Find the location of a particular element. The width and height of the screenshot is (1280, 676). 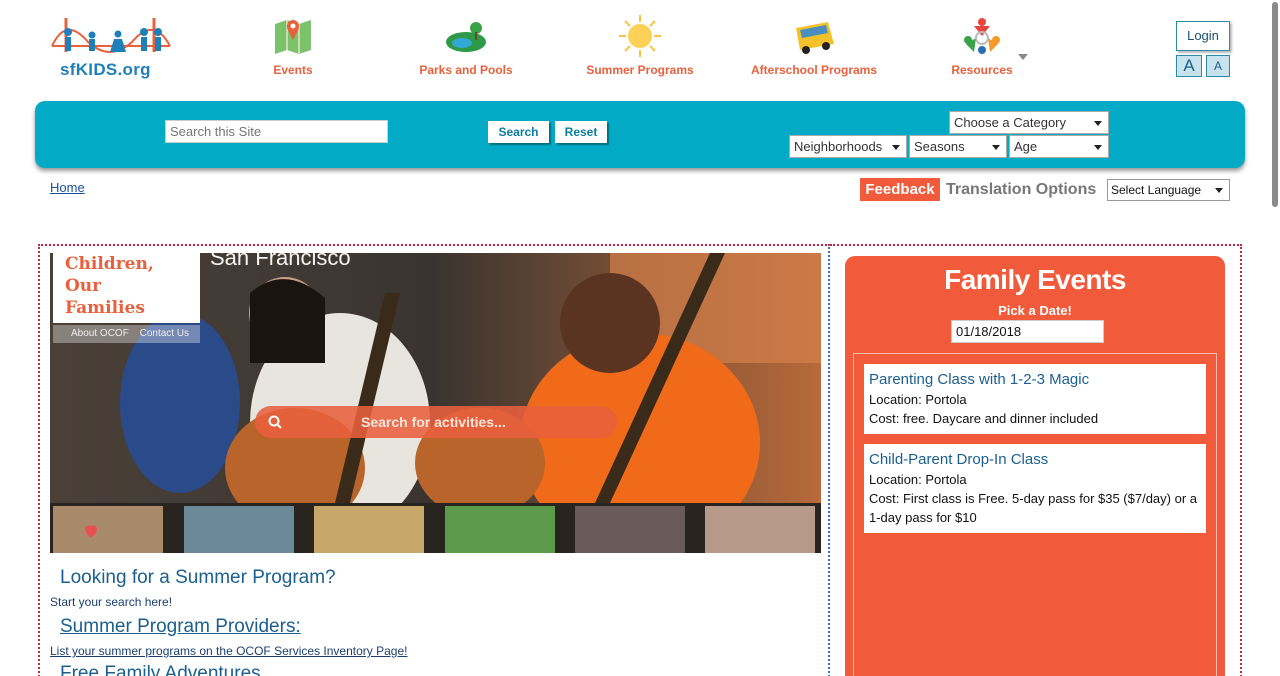

font-decrease-button: A is located at coordinates (1218, 66).